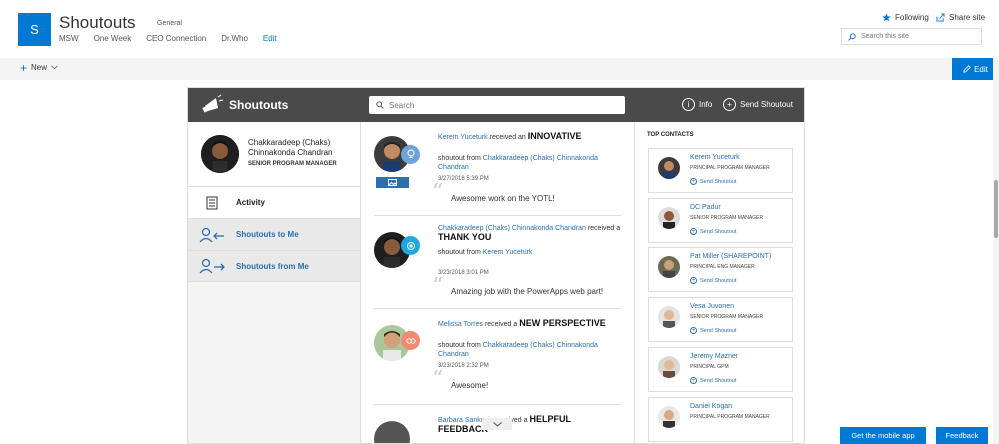 Image resolution: width=999 pixels, height=444 pixels. I want to click on document-icon, so click(212, 202).